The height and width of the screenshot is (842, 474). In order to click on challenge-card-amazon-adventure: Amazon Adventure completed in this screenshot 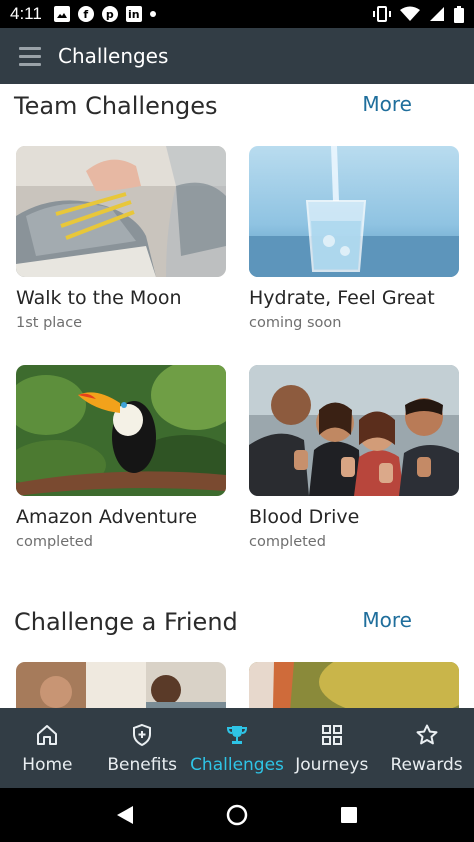, I will do `click(121, 457)`.